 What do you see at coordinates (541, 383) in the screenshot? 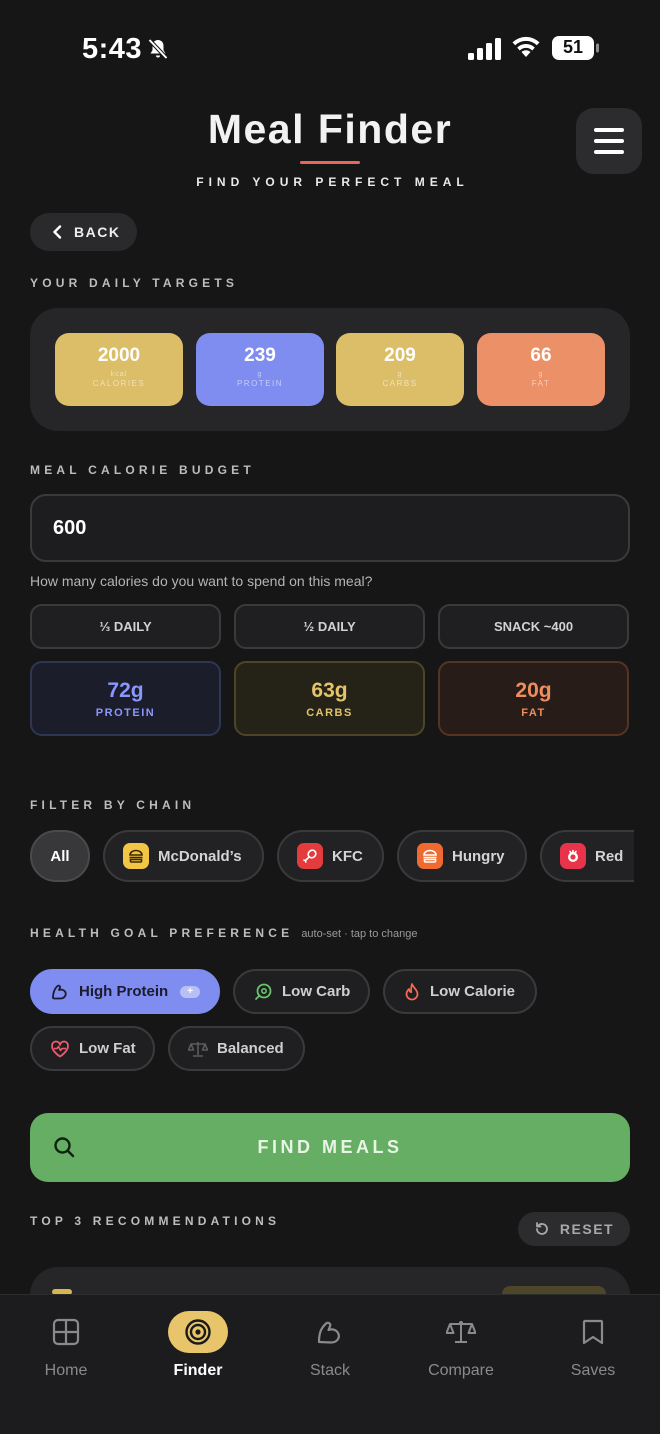
I see `target-name: FAT` at bounding box center [541, 383].